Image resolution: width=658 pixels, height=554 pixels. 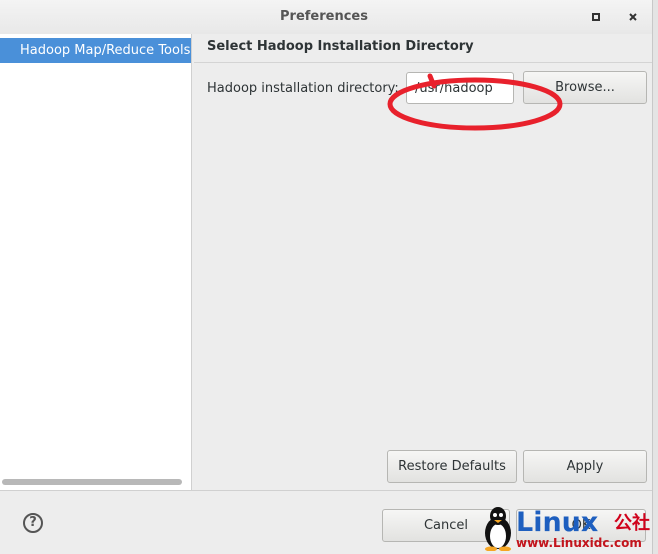 I want to click on window-title: Preferences, so click(x=324, y=16).